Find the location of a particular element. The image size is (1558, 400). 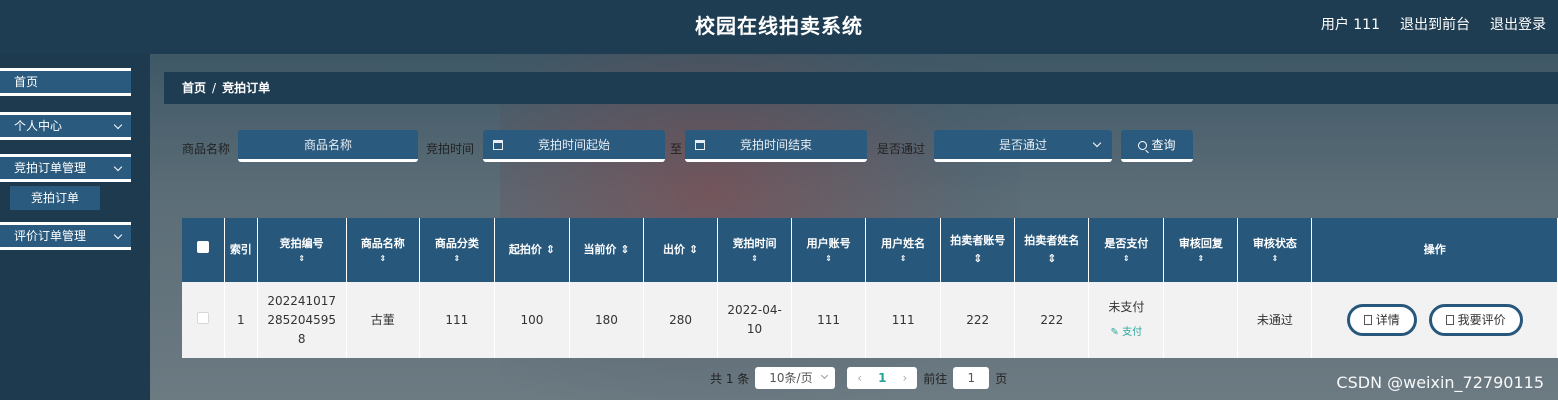

column-header: 商品分类 ⇕ is located at coordinates (457, 250).